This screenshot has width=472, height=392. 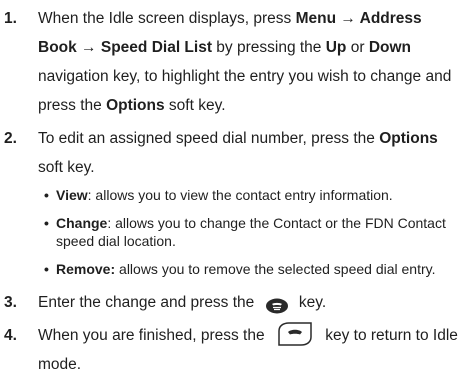 What do you see at coordinates (336, 47) in the screenshot?
I see `up-key-term: Up` at bounding box center [336, 47].